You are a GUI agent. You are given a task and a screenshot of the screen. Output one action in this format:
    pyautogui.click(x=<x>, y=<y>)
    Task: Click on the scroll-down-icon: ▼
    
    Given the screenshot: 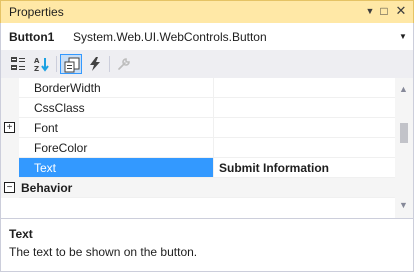 What is the action you would take?
    pyautogui.click(x=403, y=205)
    